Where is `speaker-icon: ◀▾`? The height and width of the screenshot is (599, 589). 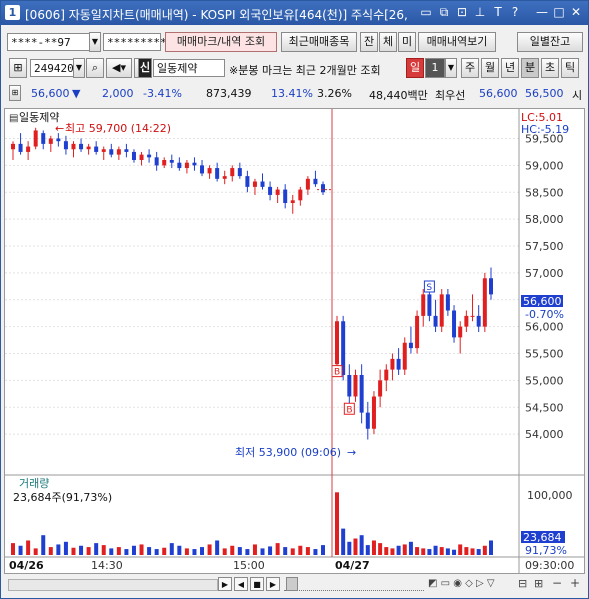 speaker-icon: ◀▾ is located at coordinates (119, 68).